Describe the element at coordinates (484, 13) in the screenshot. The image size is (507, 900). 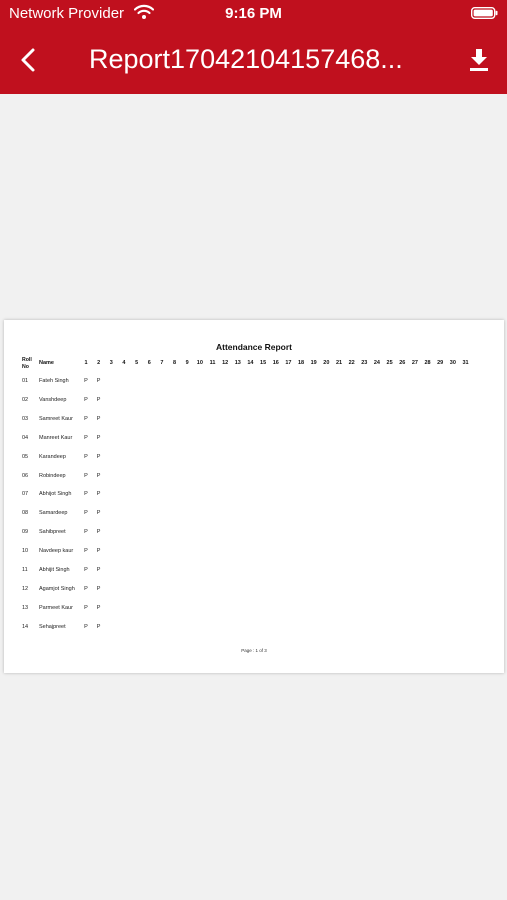
I see `battery-icon` at that location.